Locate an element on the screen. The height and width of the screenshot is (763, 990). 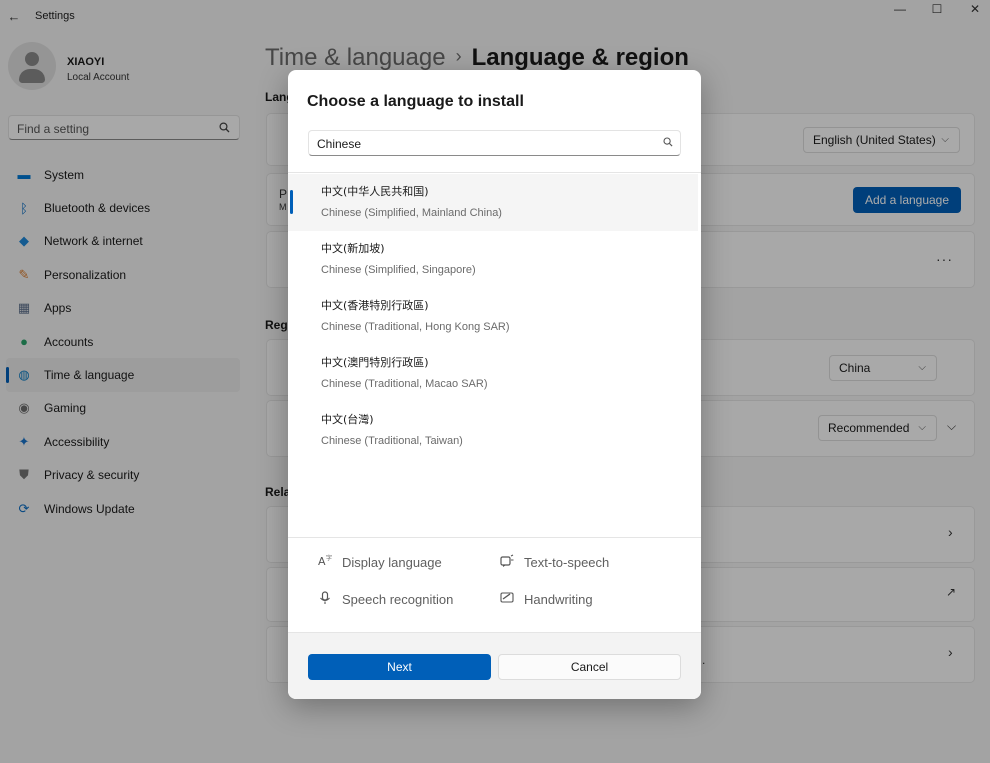
language-english-name: Chinese (Traditional, Taiwan) is located at coordinates (392, 441).